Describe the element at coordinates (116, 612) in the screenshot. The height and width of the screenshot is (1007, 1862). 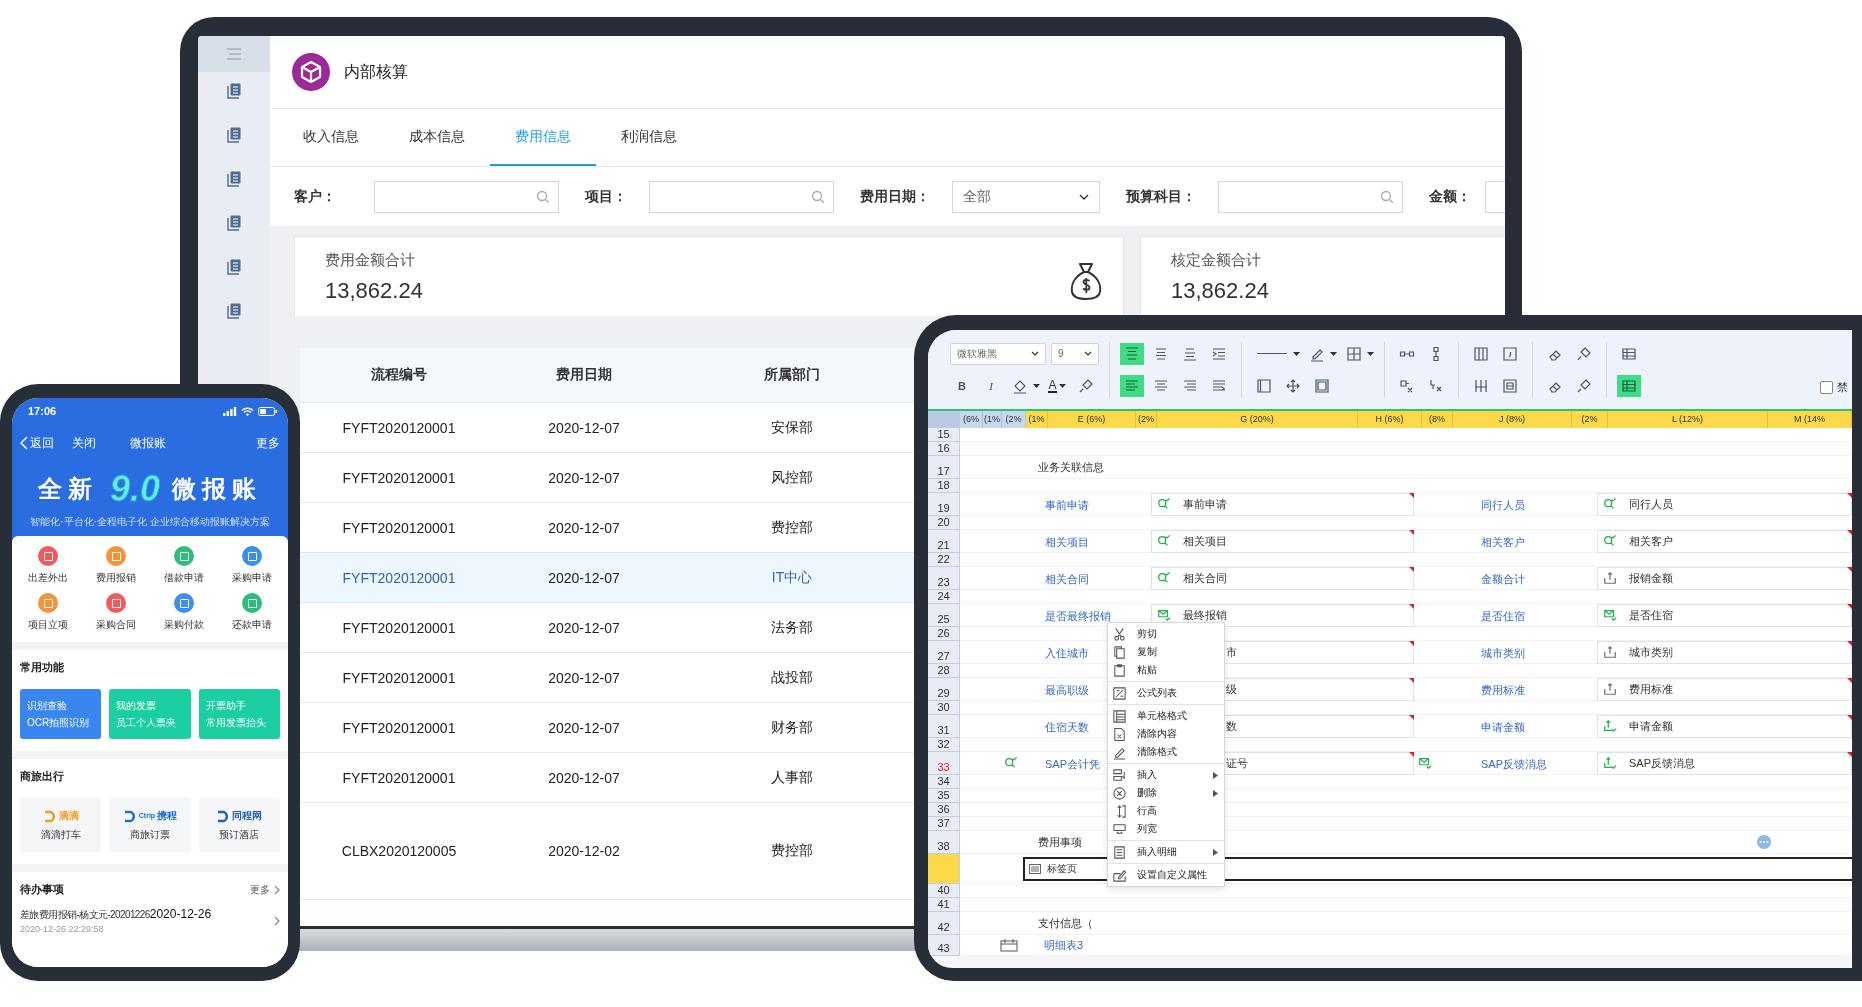
I see `app-shortcut: 采购合同` at that location.